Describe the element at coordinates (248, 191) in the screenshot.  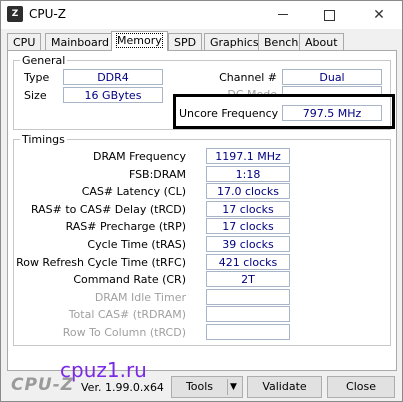
I see `cas-latency-value: 17.0 clocks` at that location.